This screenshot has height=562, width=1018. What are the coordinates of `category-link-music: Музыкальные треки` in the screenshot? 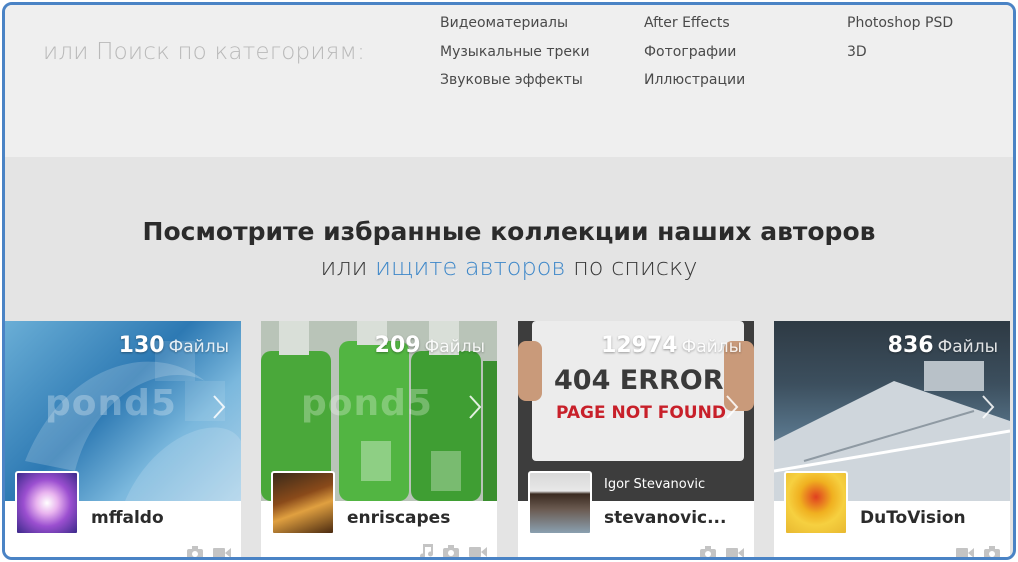 It's located at (515, 54).